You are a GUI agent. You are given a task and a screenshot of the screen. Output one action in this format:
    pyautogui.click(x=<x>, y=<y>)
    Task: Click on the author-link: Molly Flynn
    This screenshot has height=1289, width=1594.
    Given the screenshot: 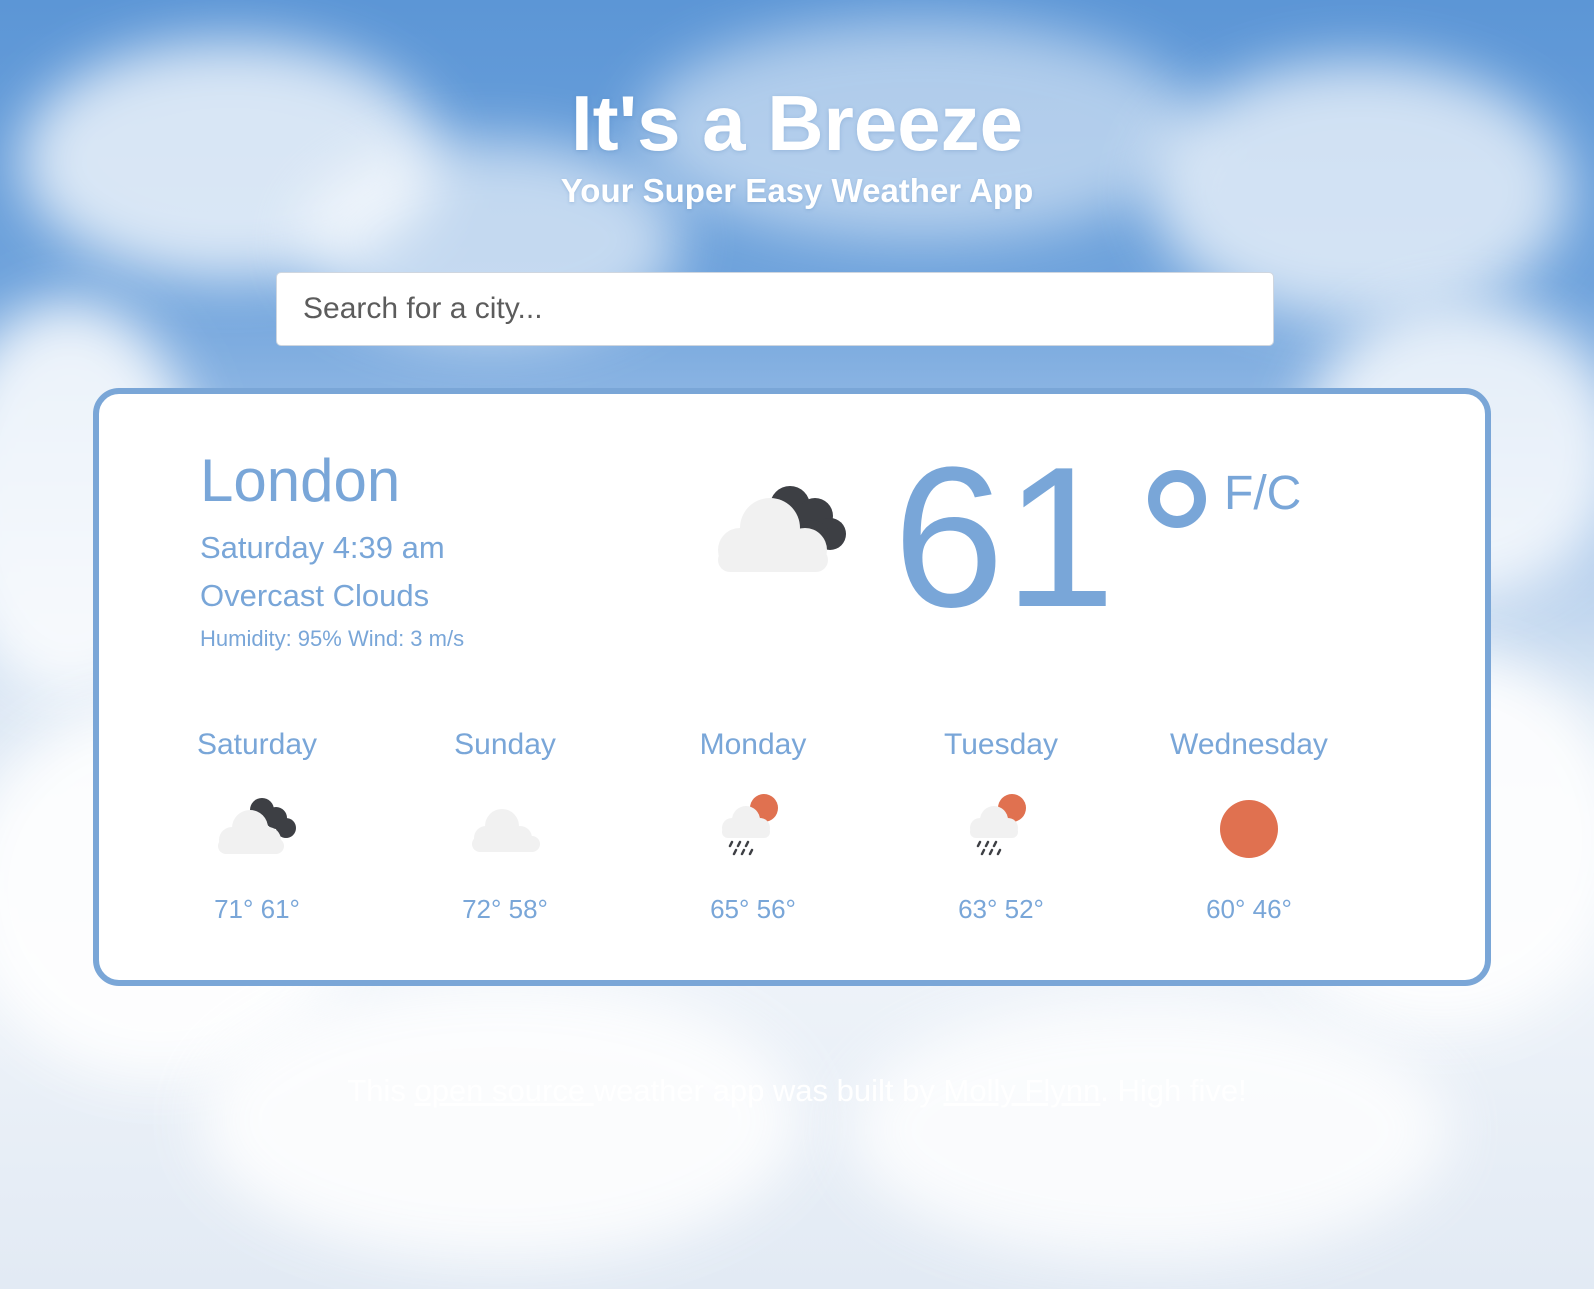 What is the action you would take?
    pyautogui.click(x=1022, y=1090)
    